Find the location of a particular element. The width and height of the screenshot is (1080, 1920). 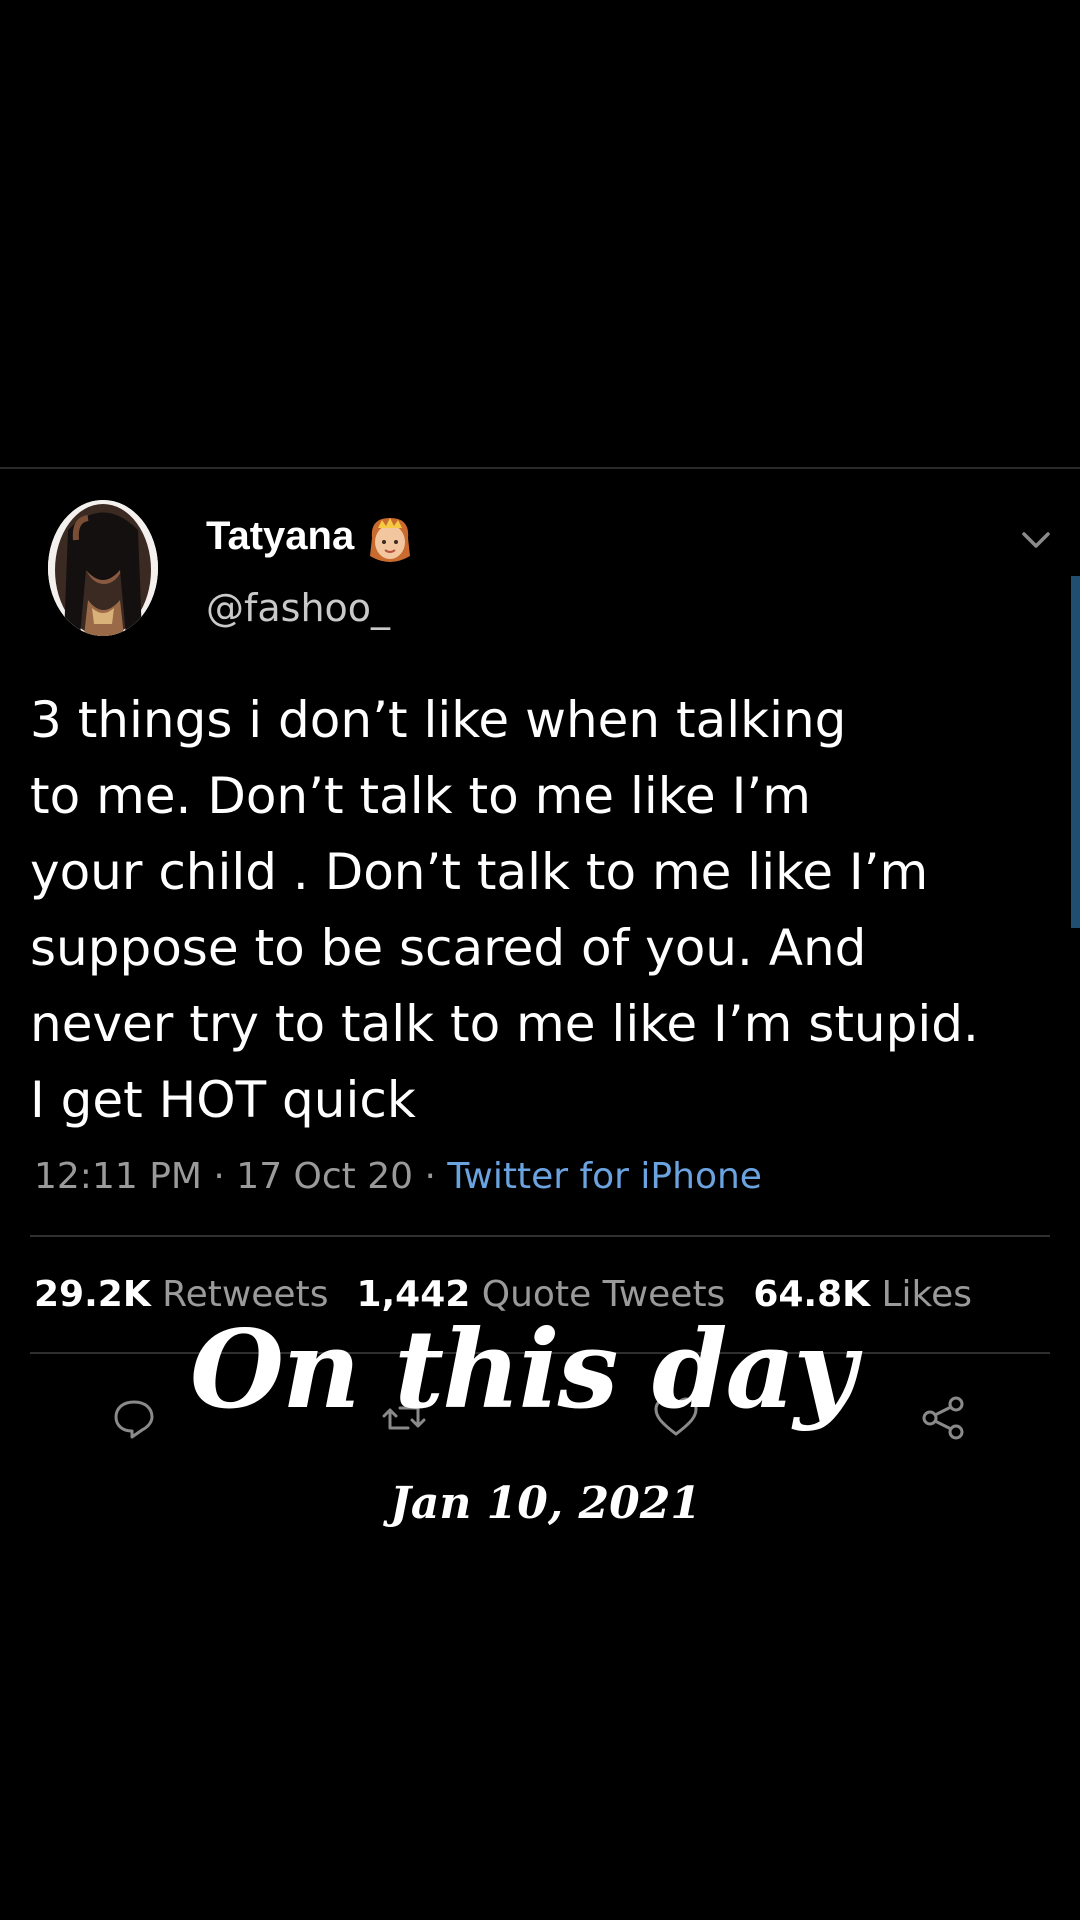

tweet-timestamp: 12:11 PM · 17 Oct 20 · is located at coordinates (241, 1176).